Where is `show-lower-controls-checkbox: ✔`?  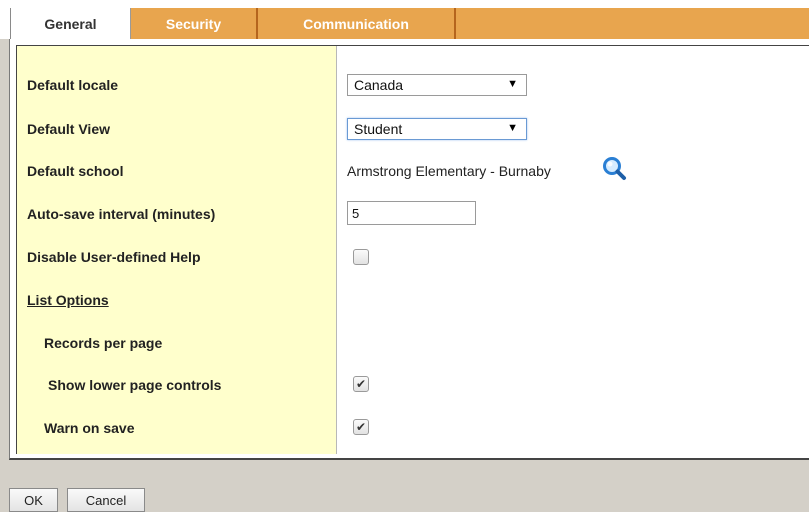 show-lower-controls-checkbox: ✔ is located at coordinates (361, 384).